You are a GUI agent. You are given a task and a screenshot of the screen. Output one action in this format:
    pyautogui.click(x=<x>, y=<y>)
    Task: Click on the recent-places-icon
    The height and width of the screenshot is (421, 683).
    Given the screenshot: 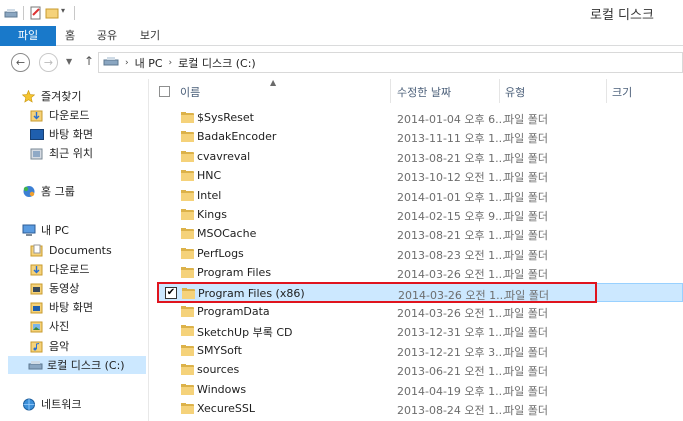 What is the action you would take?
    pyautogui.click(x=37, y=153)
    